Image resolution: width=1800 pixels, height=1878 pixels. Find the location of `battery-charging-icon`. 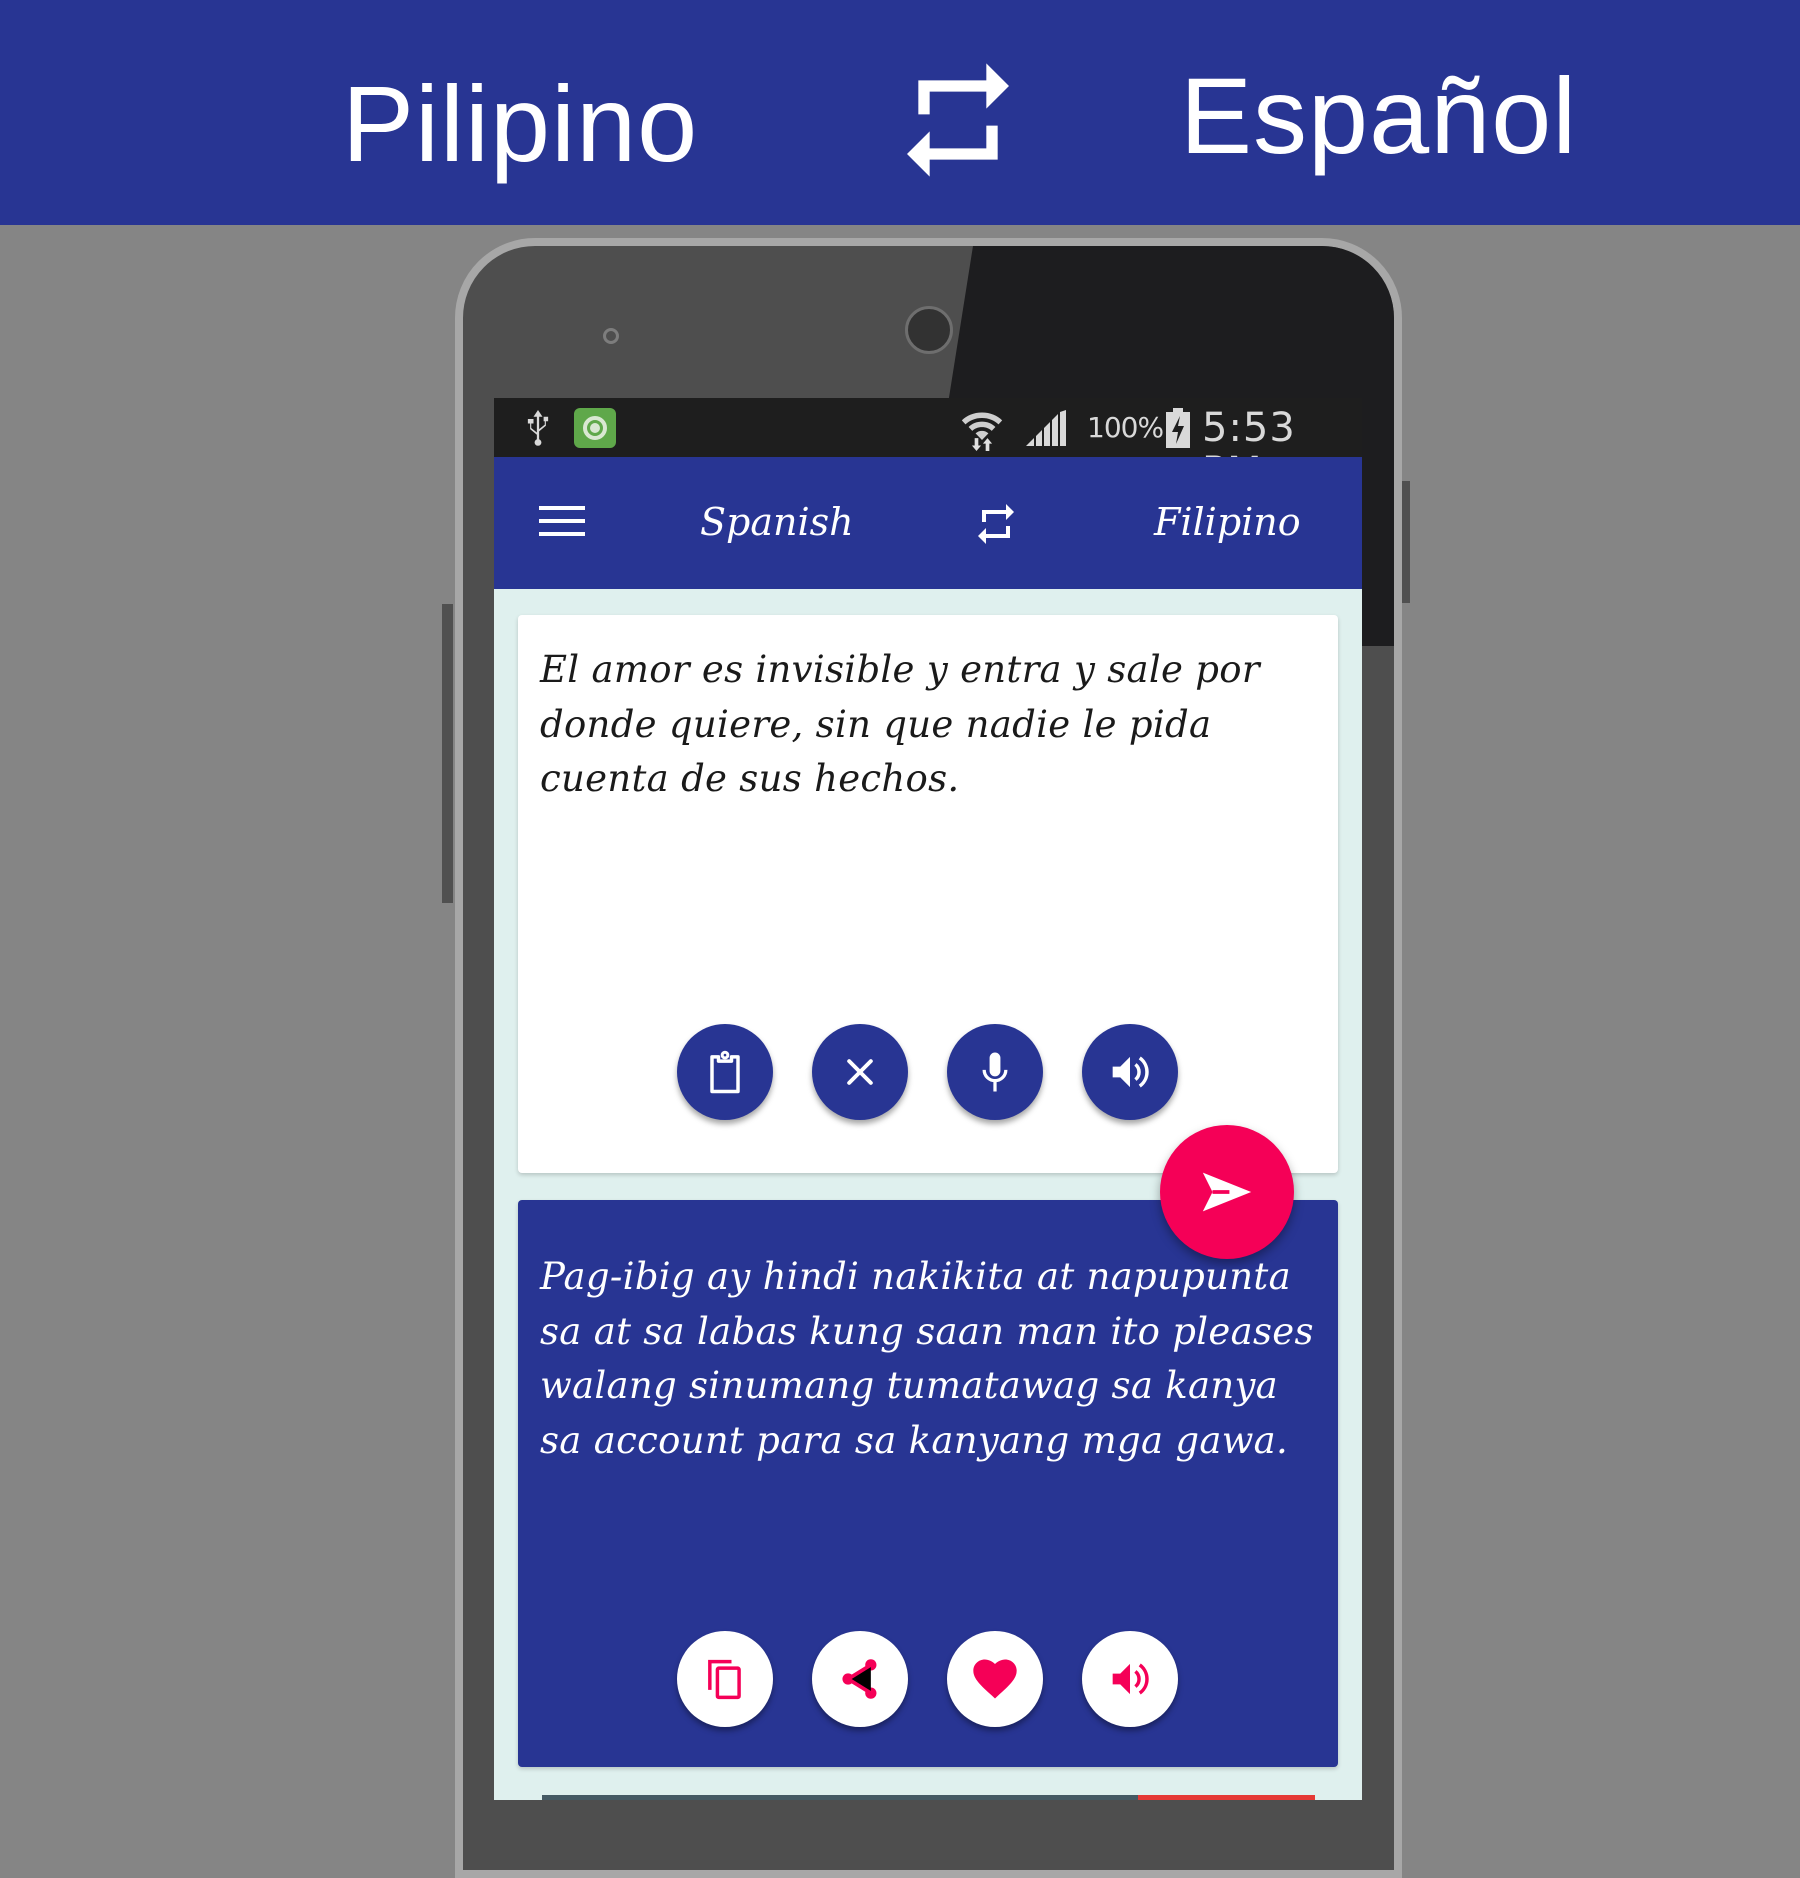

battery-charging-icon is located at coordinates (1178, 428).